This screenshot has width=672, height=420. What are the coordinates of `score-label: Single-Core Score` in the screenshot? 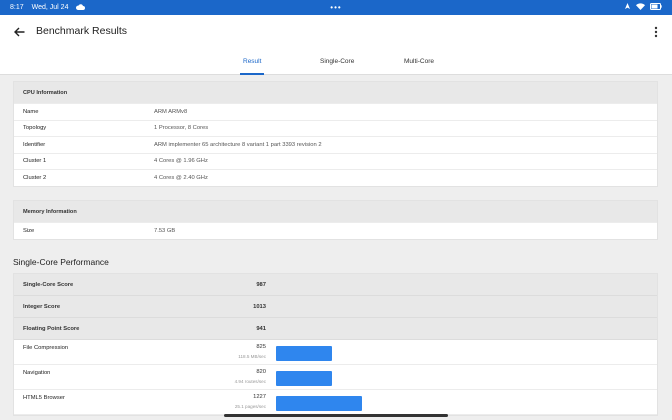 It's located at (48, 285).